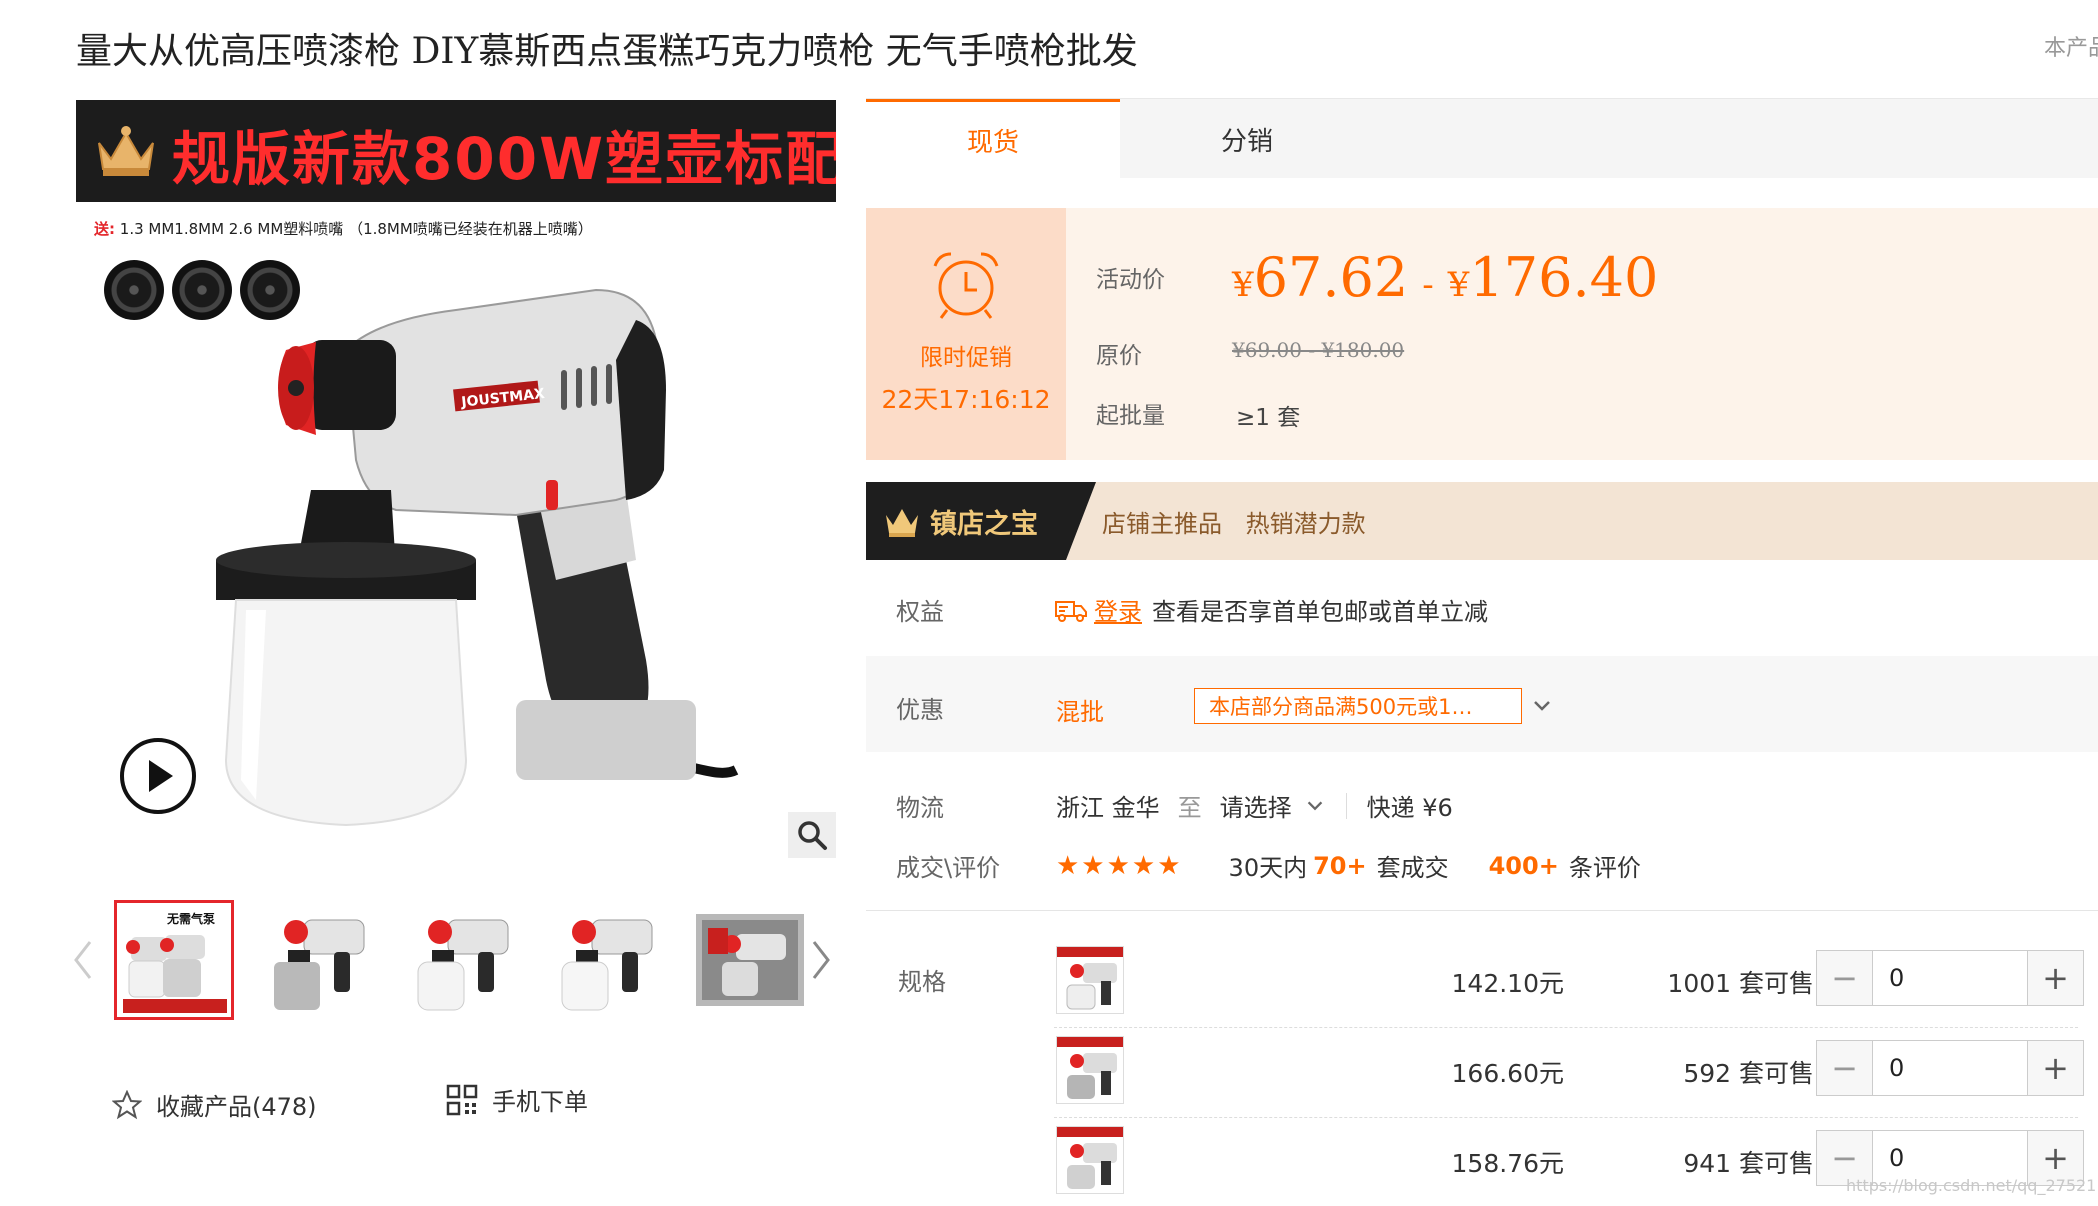 Image resolution: width=2098 pixels, height=1206 pixels. What do you see at coordinates (1569, 1073) in the screenshot?
I see `sku-row: 166.60元 592 套可售 − +` at bounding box center [1569, 1073].